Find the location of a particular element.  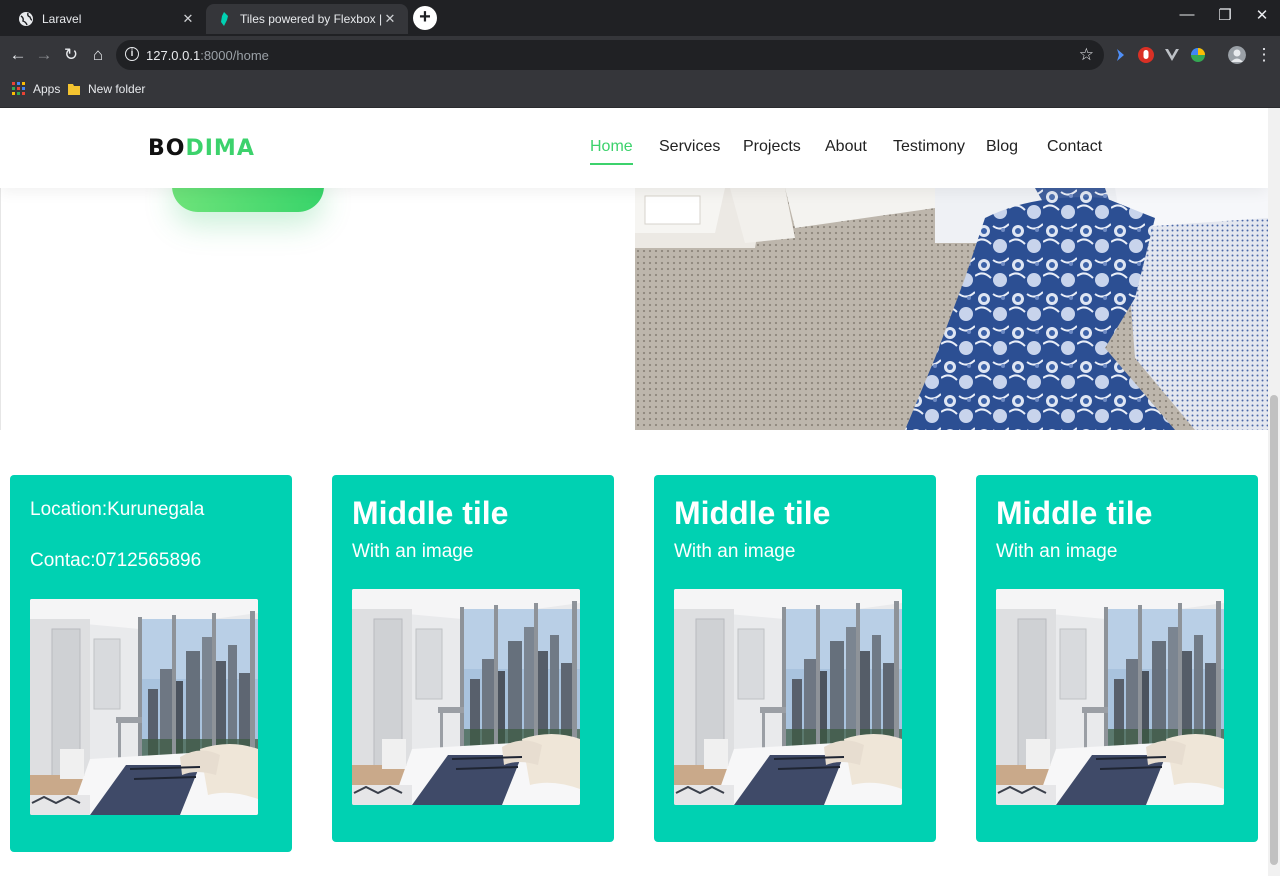

tab-laravel: Laravel ✕ is located at coordinates (107, 19).